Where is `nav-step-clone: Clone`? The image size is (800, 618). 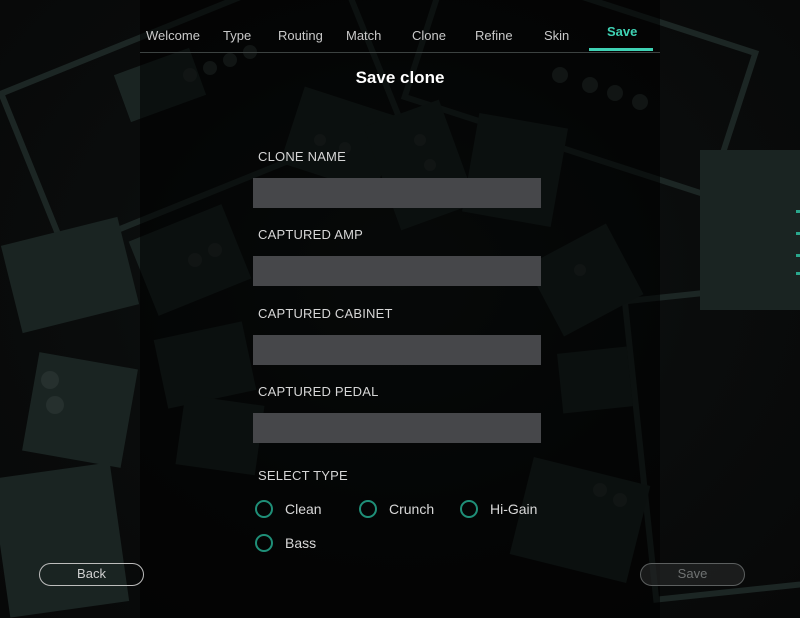
nav-step-clone: Clone is located at coordinates (429, 35).